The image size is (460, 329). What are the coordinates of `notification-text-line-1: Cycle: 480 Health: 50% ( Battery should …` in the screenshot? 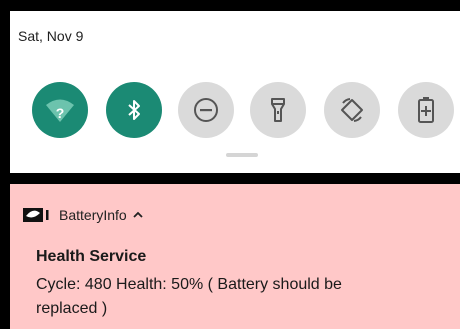 It's located at (189, 284).